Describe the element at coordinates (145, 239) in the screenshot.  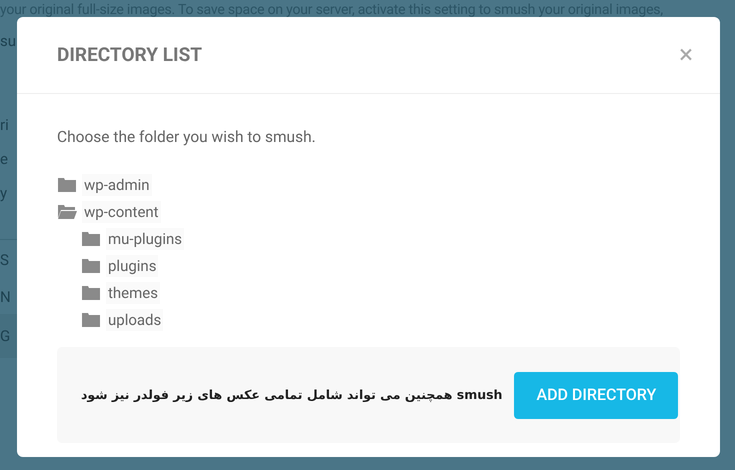
I see `folder-item: mu-plugins` at that location.